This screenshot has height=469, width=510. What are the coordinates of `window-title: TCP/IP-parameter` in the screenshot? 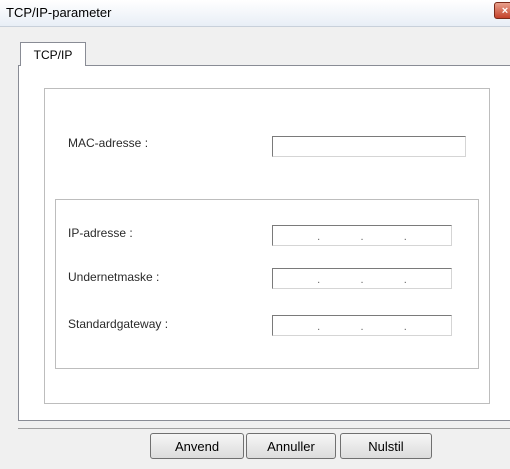 It's located at (59, 12).